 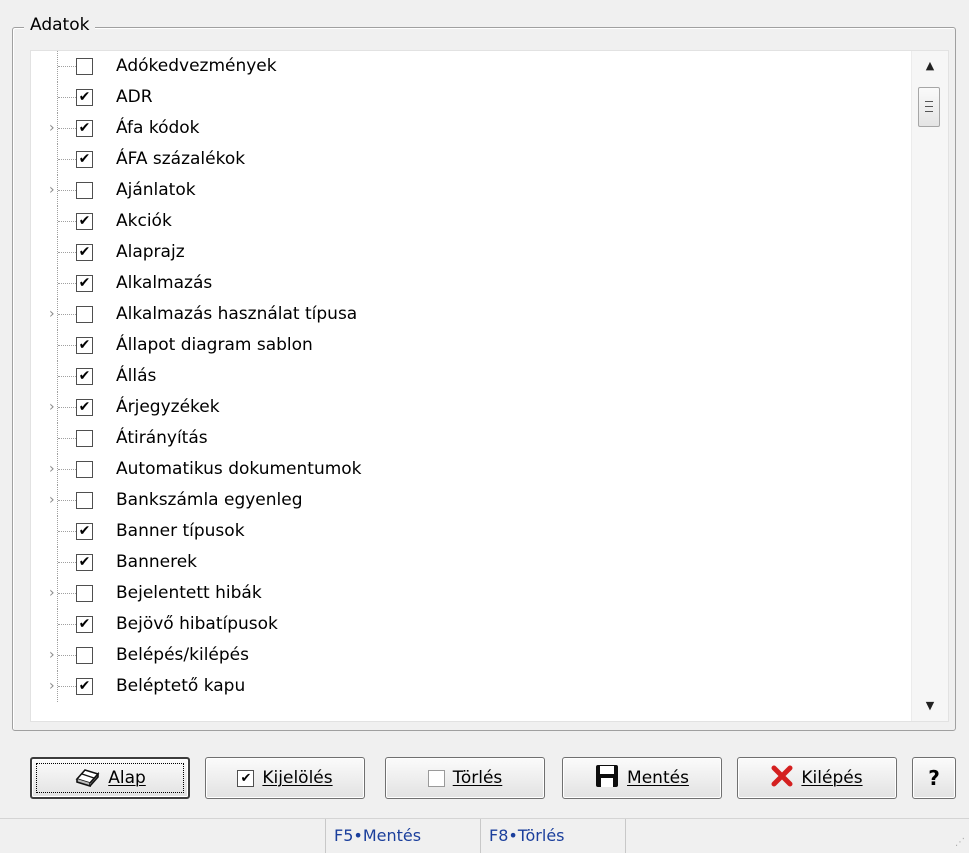 What do you see at coordinates (60, 25) in the screenshot?
I see `groupbox-title: Adatok` at bounding box center [60, 25].